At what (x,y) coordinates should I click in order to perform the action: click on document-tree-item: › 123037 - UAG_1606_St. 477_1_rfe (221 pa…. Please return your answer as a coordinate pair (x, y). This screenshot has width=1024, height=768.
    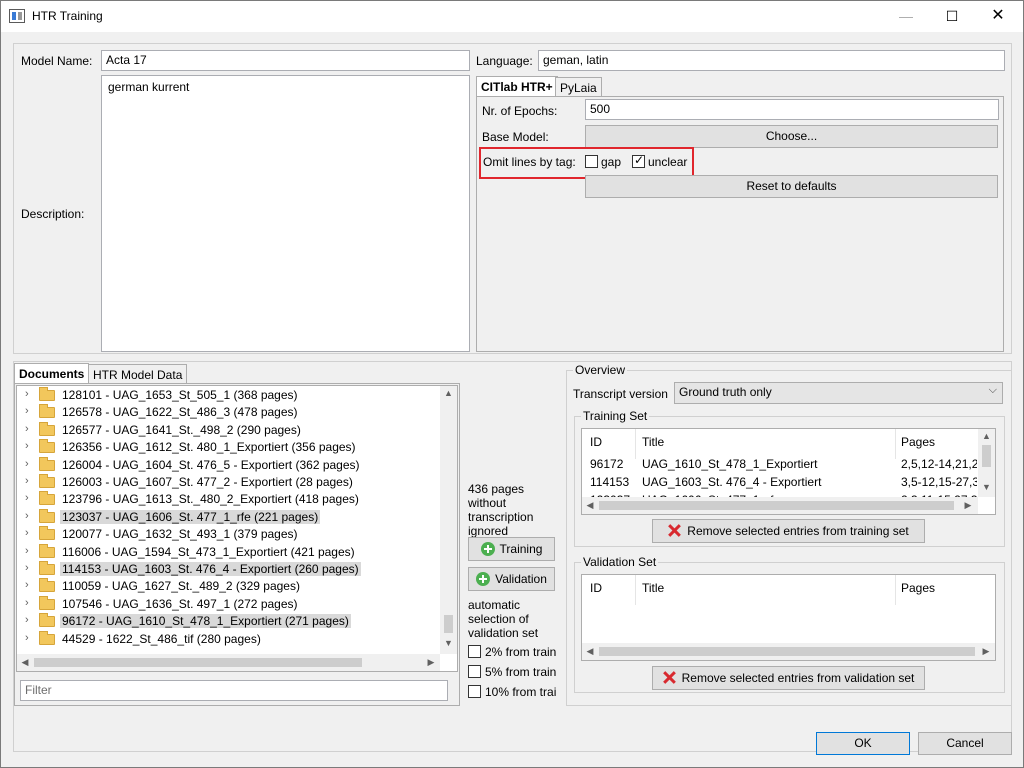
    Looking at the image, I should click on (228, 517).